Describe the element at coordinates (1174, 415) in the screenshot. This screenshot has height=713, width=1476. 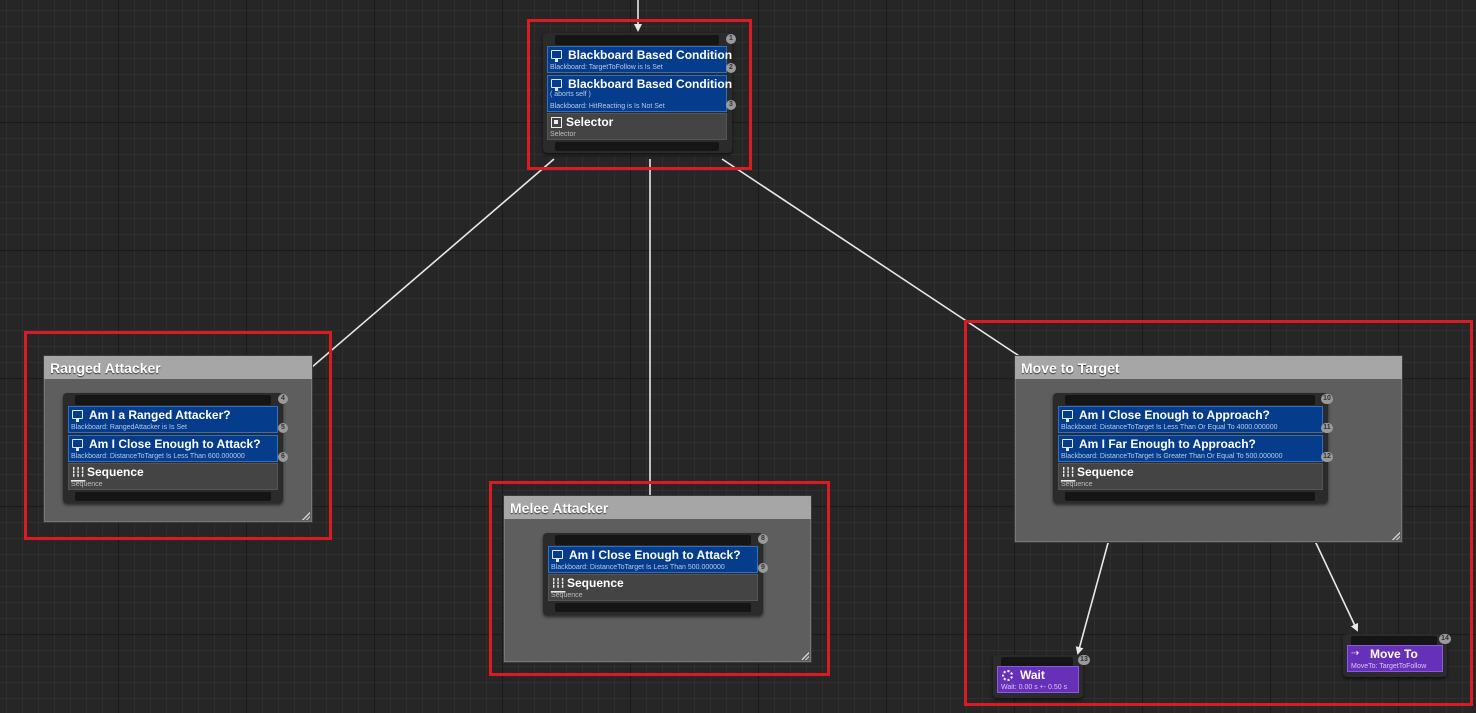
I see `decorator-title: Am I Close Enough to Approach?` at that location.